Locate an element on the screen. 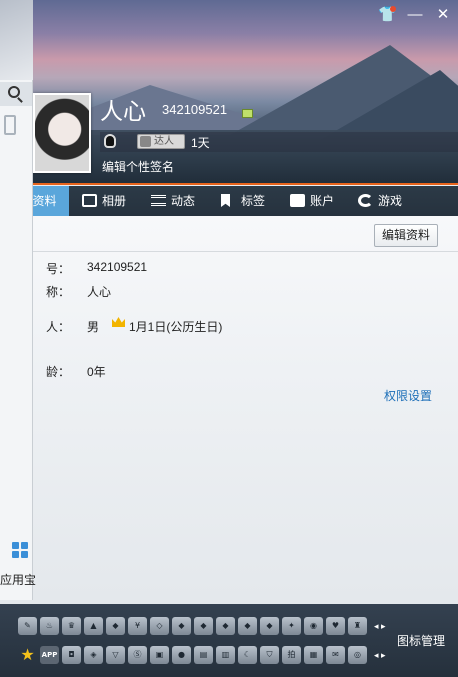  field-label: 称： is located at coordinates (57, 292).